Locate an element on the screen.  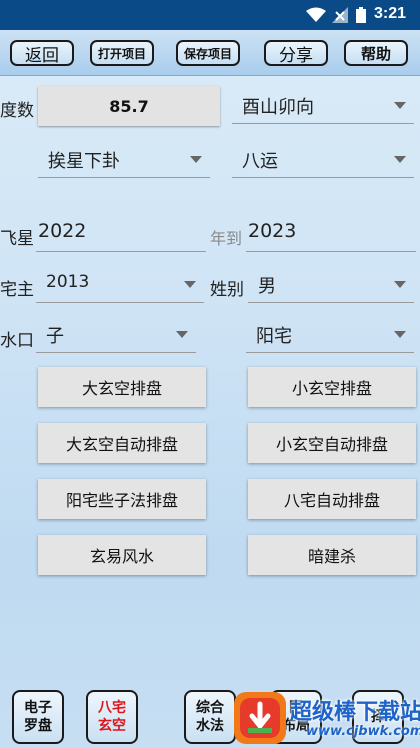
wifi-icon is located at coordinates (316, 17).